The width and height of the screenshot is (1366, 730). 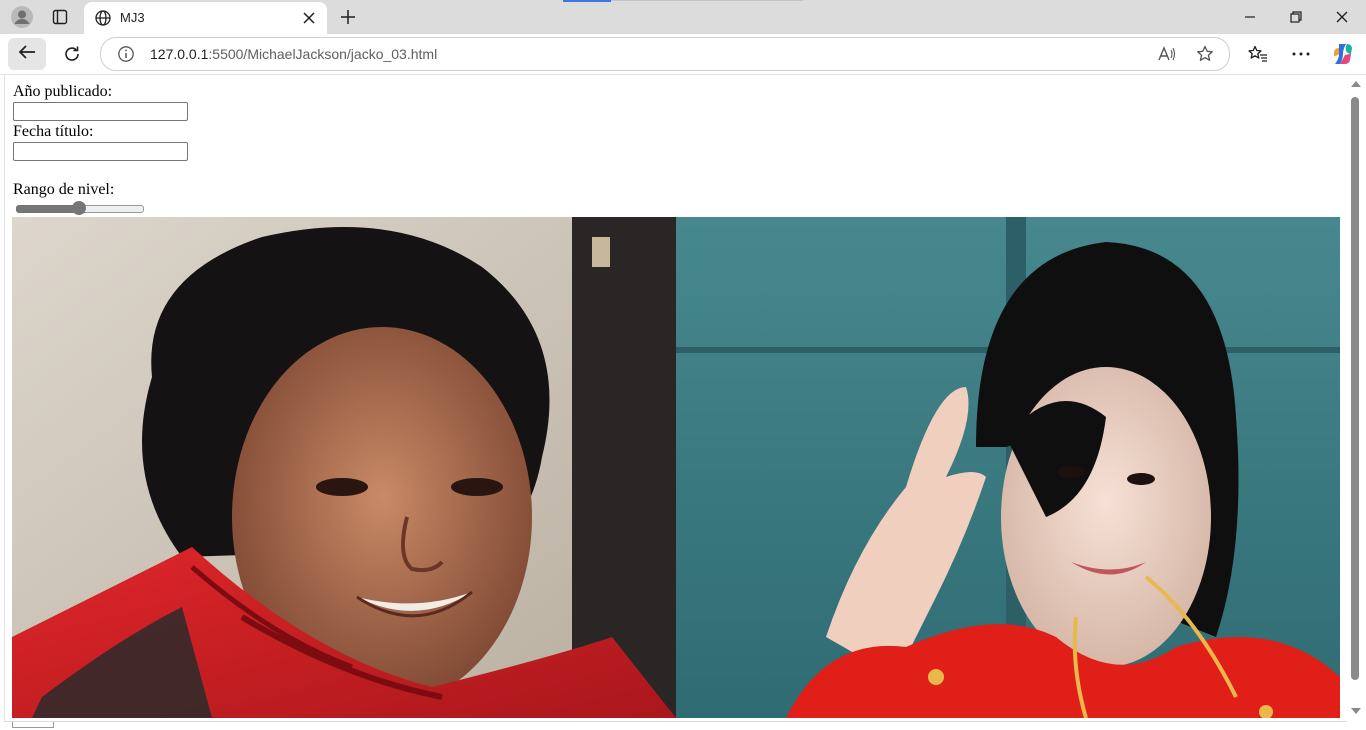 What do you see at coordinates (205, 18) in the screenshot?
I see `tab-mj3: MJ3` at bounding box center [205, 18].